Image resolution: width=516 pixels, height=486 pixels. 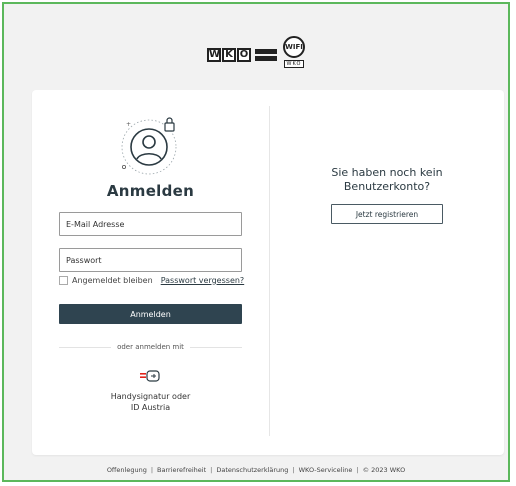 I want to click on handy-label-line1: Handysignatur oder, so click(x=150, y=396).